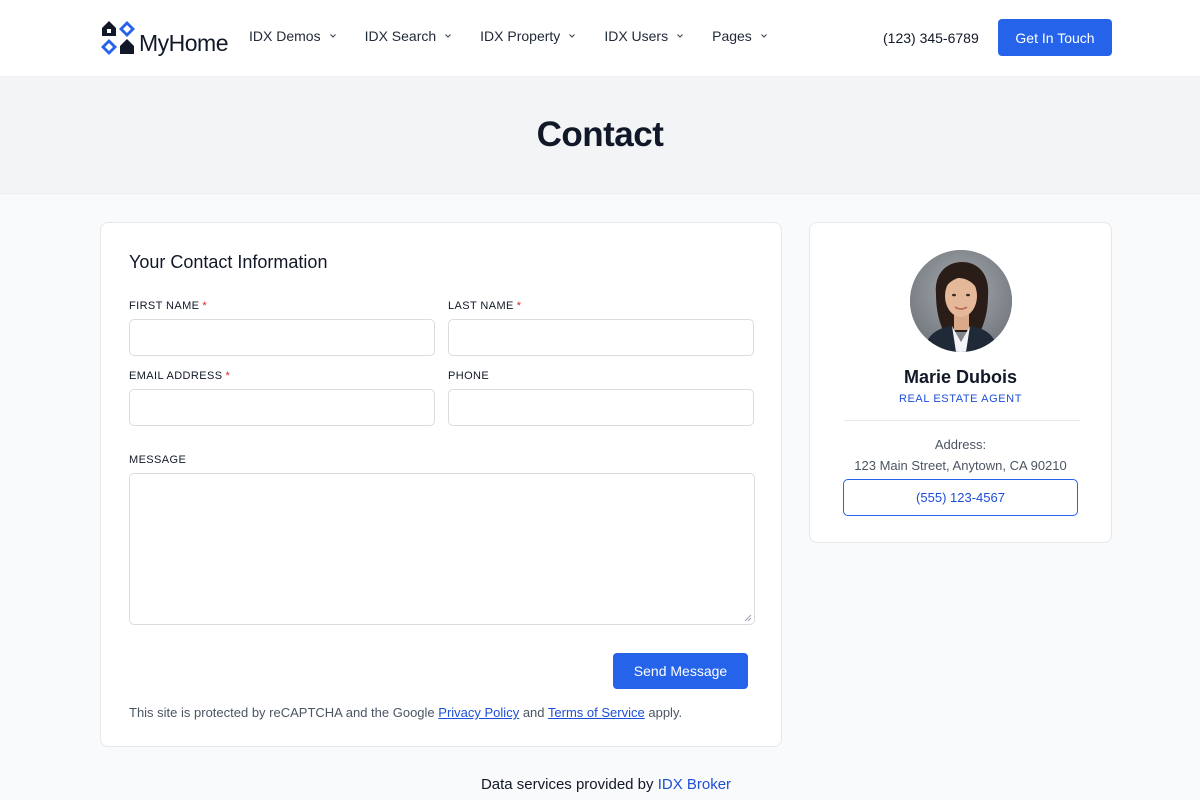 The image size is (1200, 800). What do you see at coordinates (533, 712) in the screenshot?
I see `captcha-and: and` at bounding box center [533, 712].